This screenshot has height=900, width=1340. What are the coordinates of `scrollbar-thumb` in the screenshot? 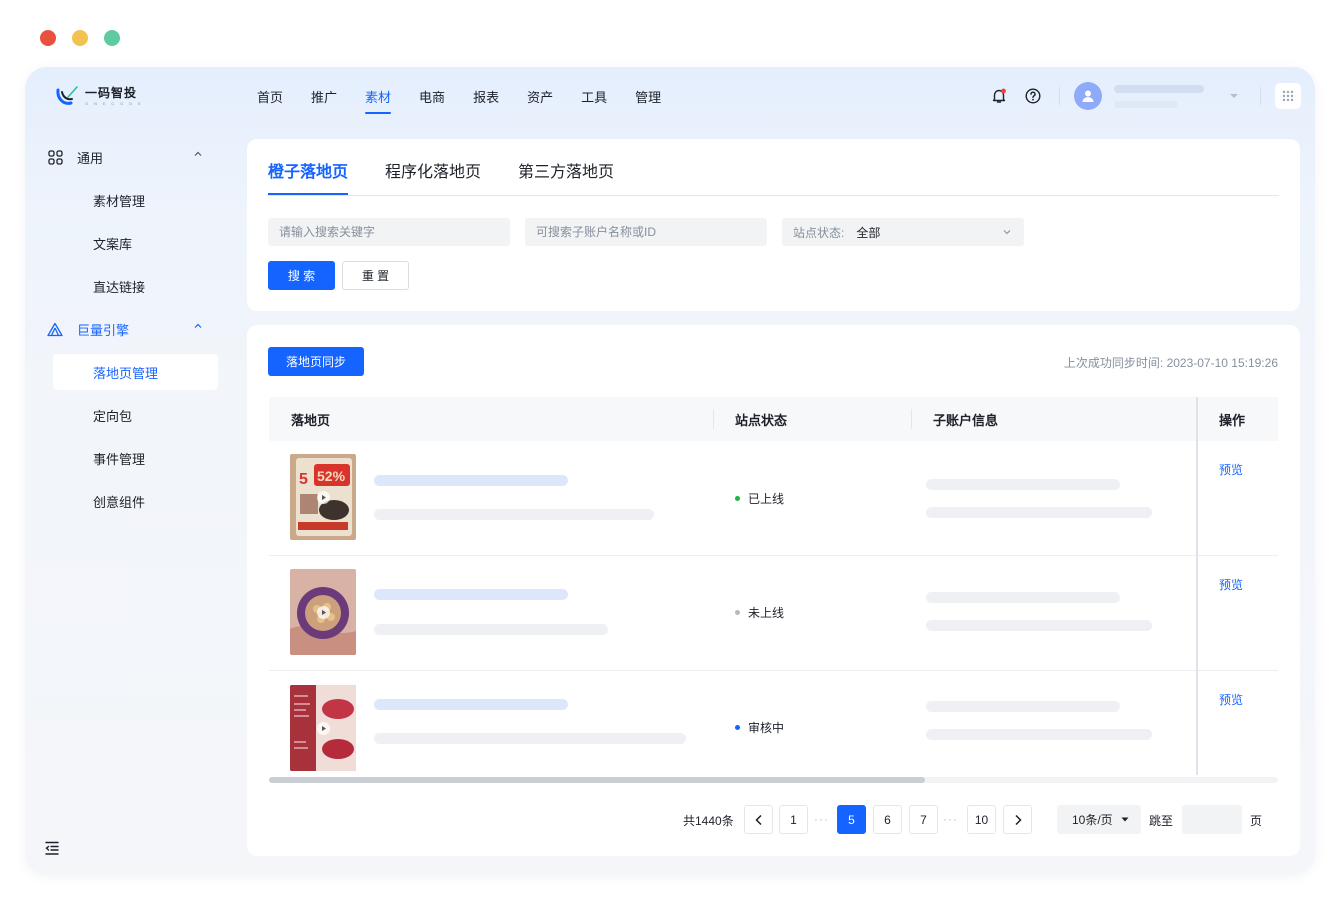 It's located at (597, 780).